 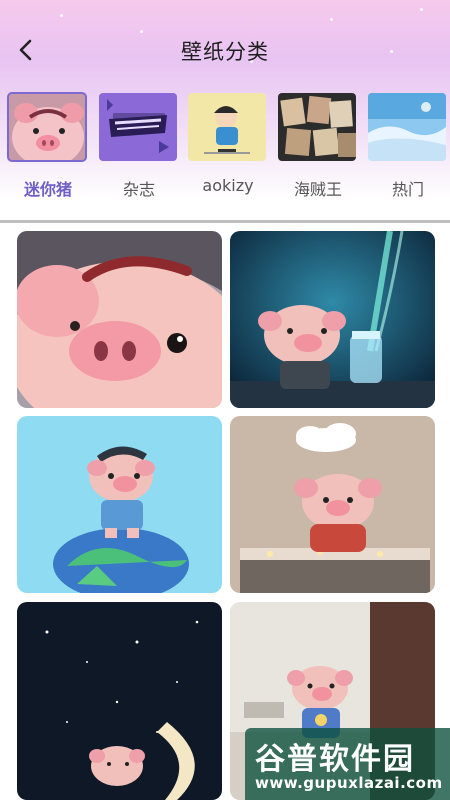 I want to click on category-label: 迷你猪, so click(x=47, y=189).